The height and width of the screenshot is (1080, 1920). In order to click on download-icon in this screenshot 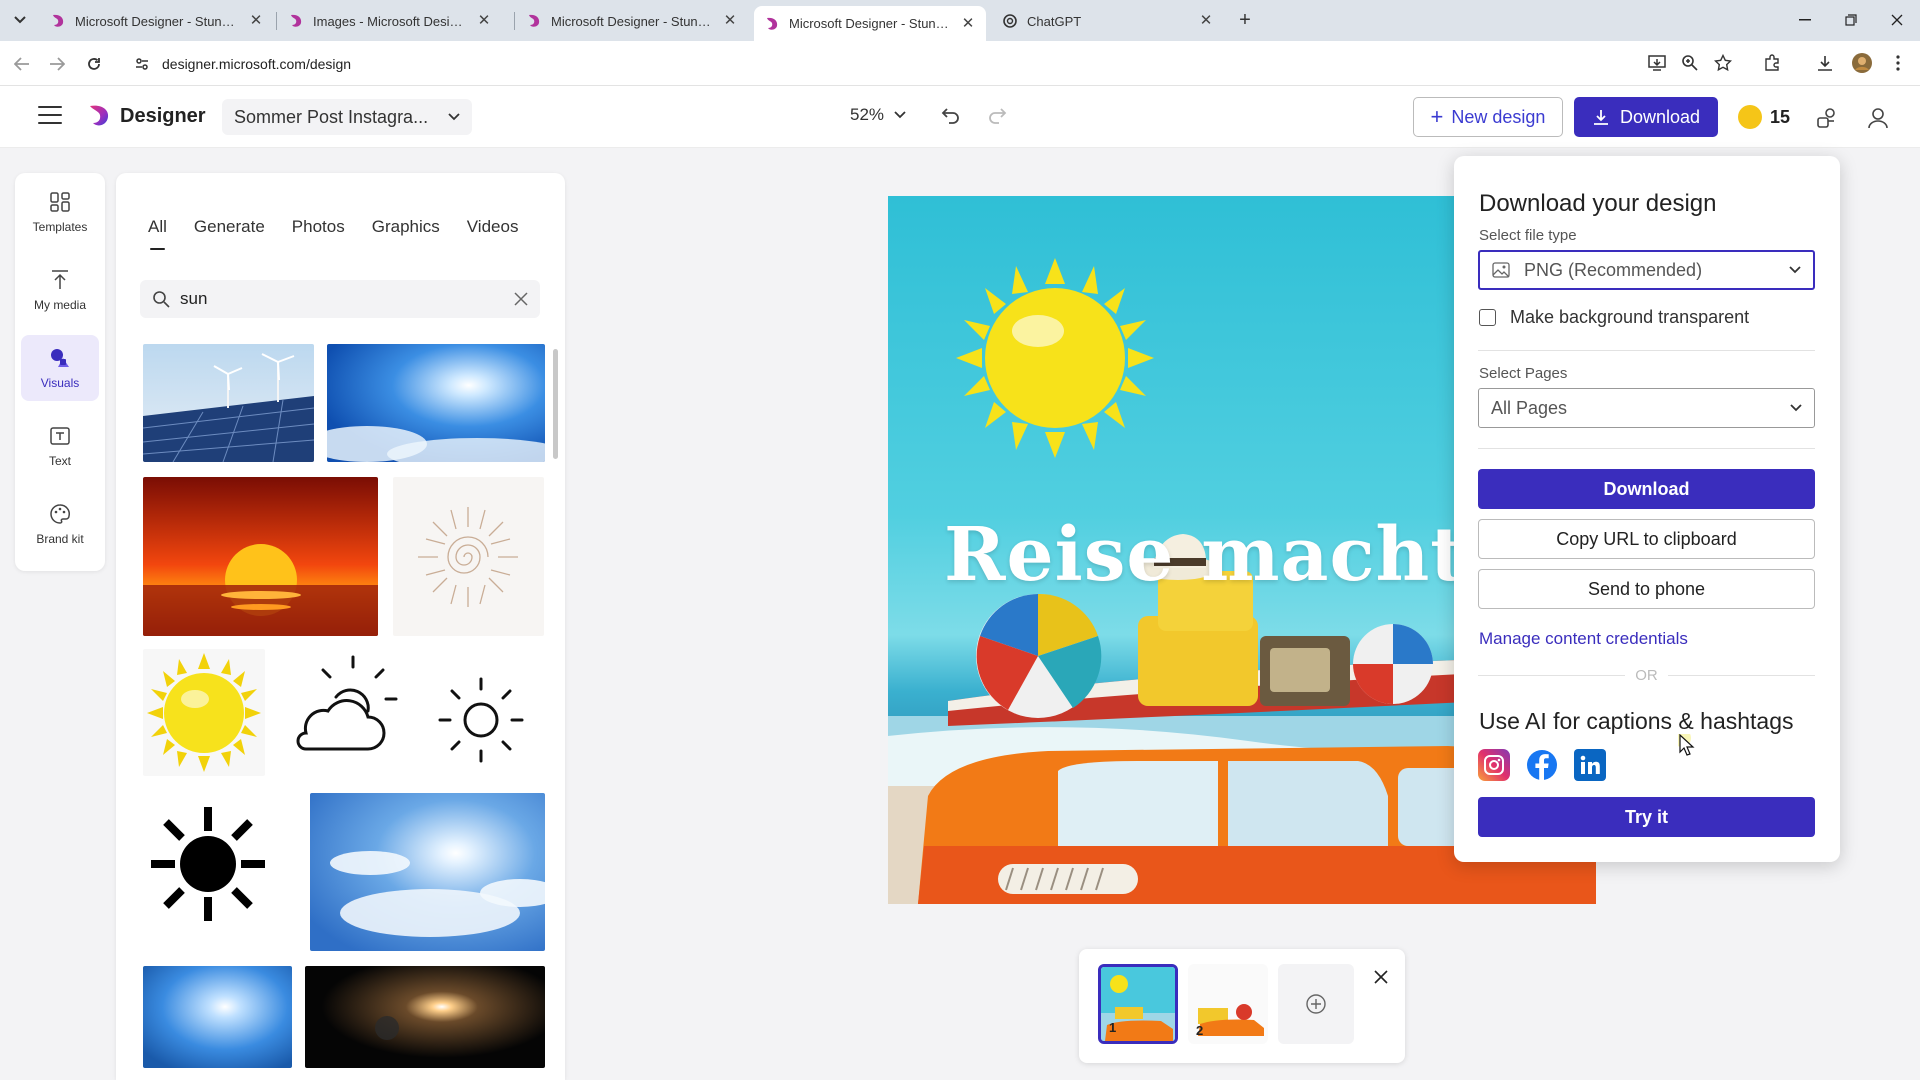, I will do `click(1825, 63)`.